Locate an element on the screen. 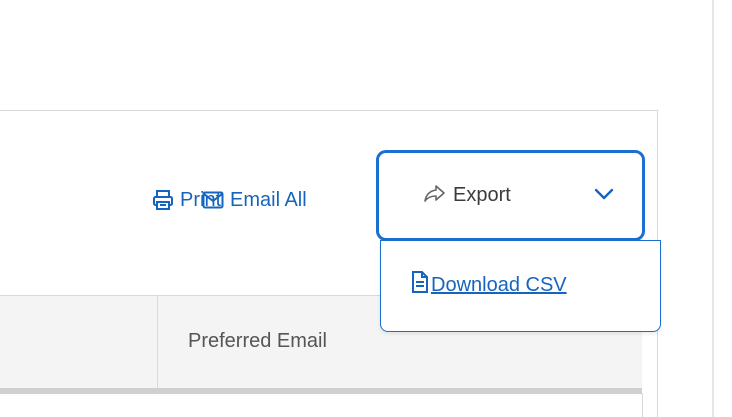  download-csv-menu-item: Download CSV is located at coordinates (489, 285).